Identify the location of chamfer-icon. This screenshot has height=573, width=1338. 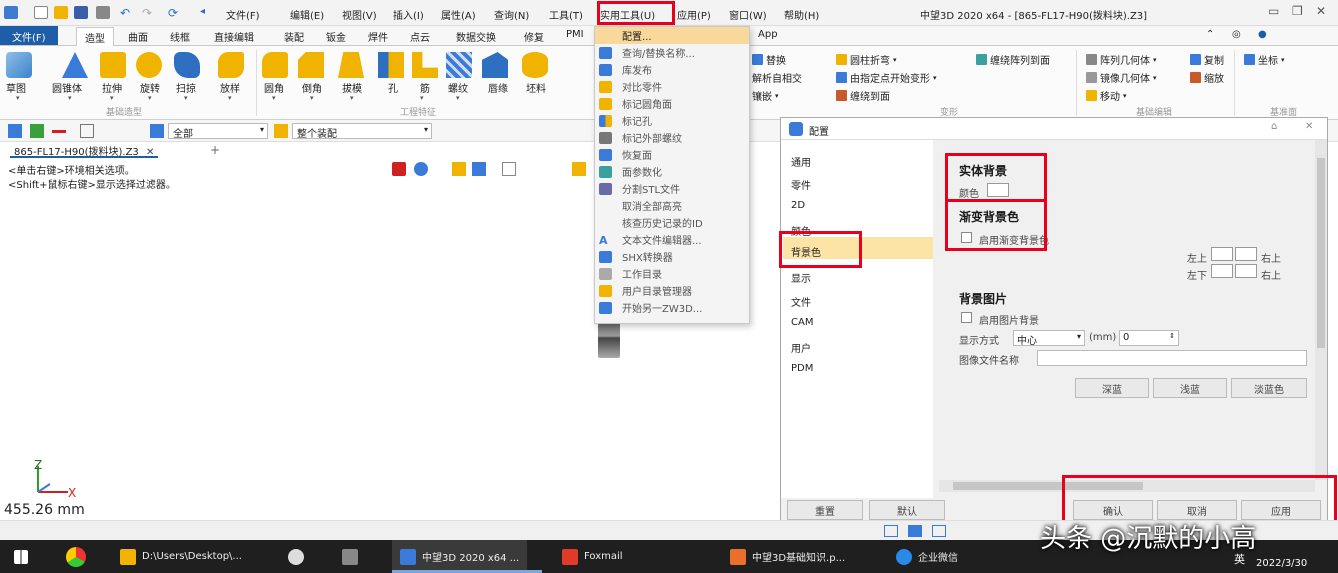
(311, 65).